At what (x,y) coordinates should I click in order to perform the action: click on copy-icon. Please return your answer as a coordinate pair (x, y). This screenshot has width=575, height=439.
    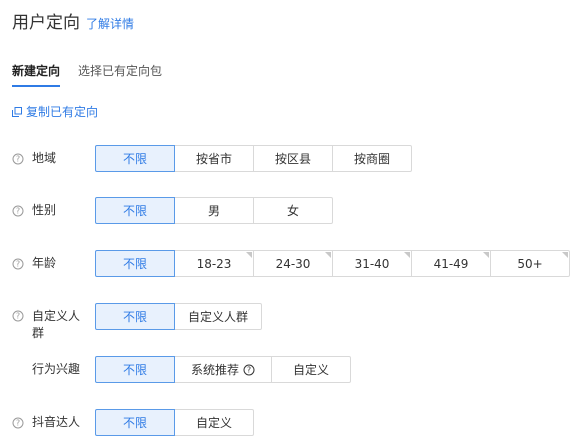
    Looking at the image, I should click on (17, 111).